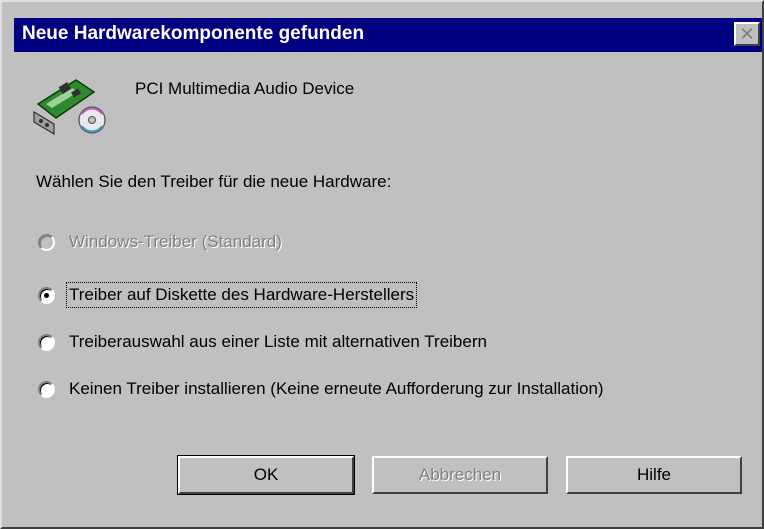 The width and height of the screenshot is (764, 529). I want to click on close-icon: ✕, so click(747, 34).